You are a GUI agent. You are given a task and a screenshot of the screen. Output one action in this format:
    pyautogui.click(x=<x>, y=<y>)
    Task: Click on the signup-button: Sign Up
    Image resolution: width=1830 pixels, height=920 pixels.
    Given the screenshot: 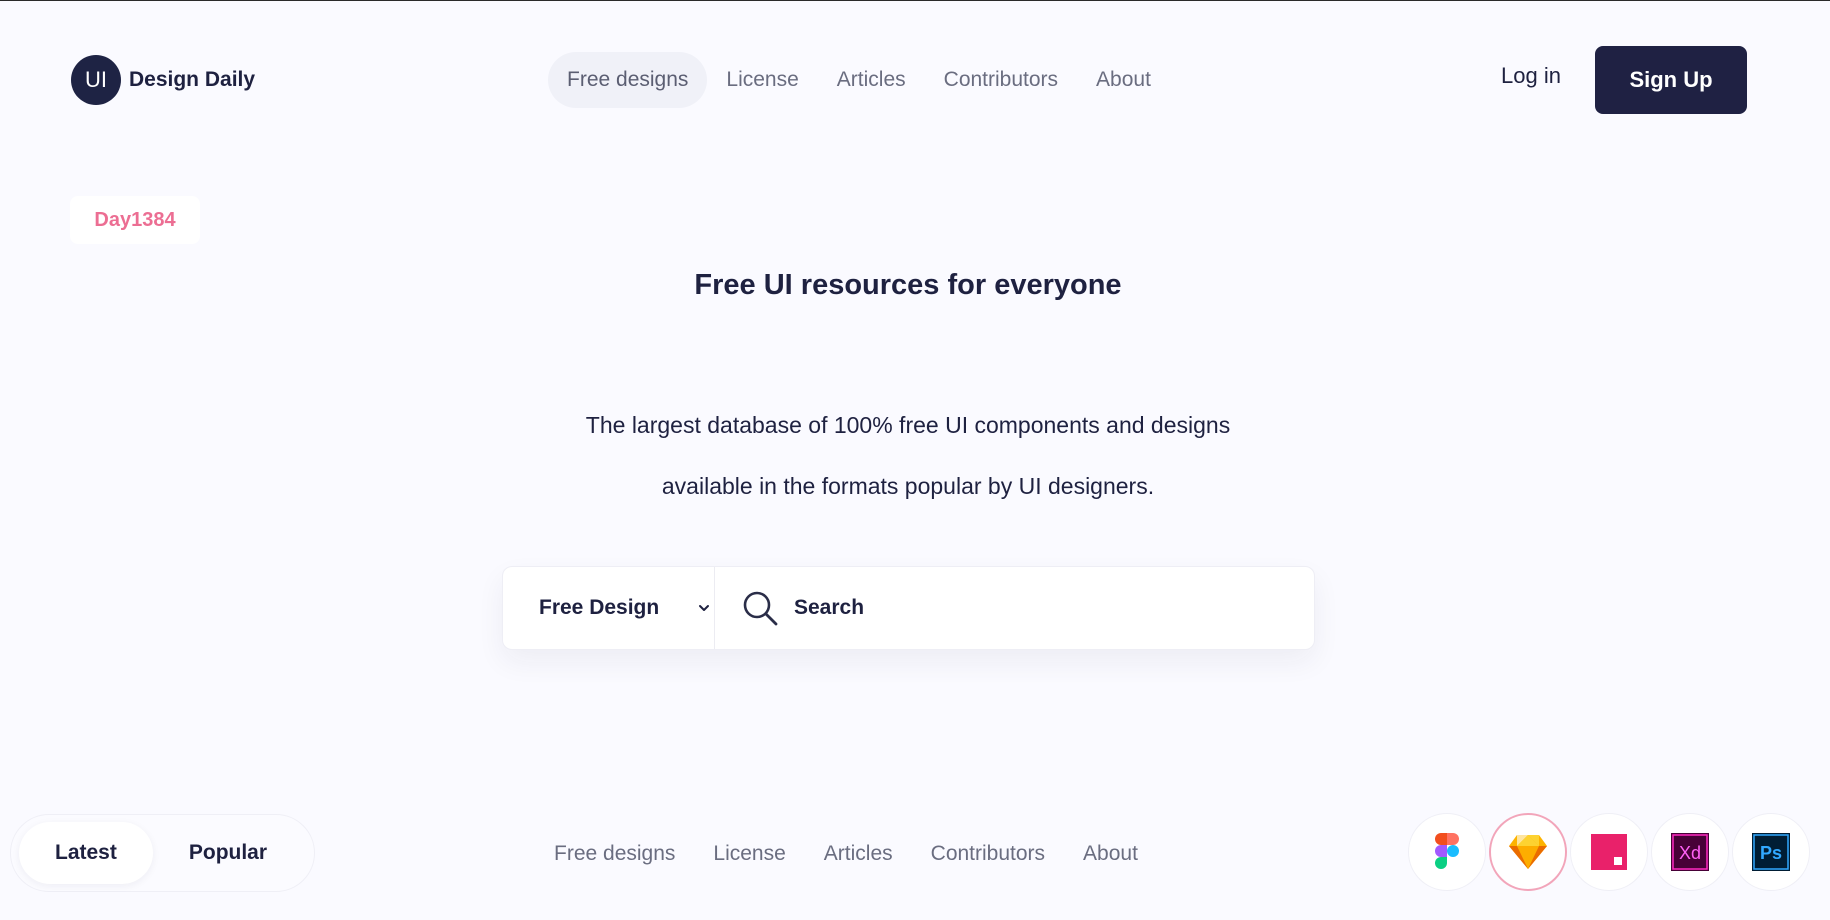 What is the action you would take?
    pyautogui.click(x=1671, y=80)
    